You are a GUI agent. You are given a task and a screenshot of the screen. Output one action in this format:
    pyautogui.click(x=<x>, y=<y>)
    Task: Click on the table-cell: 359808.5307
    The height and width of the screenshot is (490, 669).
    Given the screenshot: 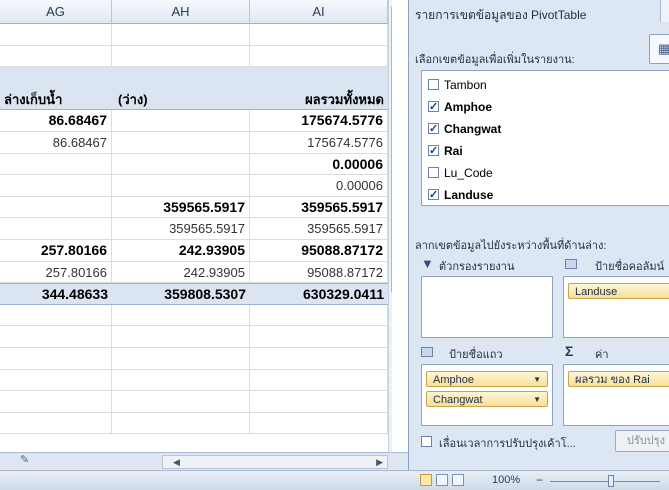 What is the action you would take?
    pyautogui.click(x=181, y=294)
    